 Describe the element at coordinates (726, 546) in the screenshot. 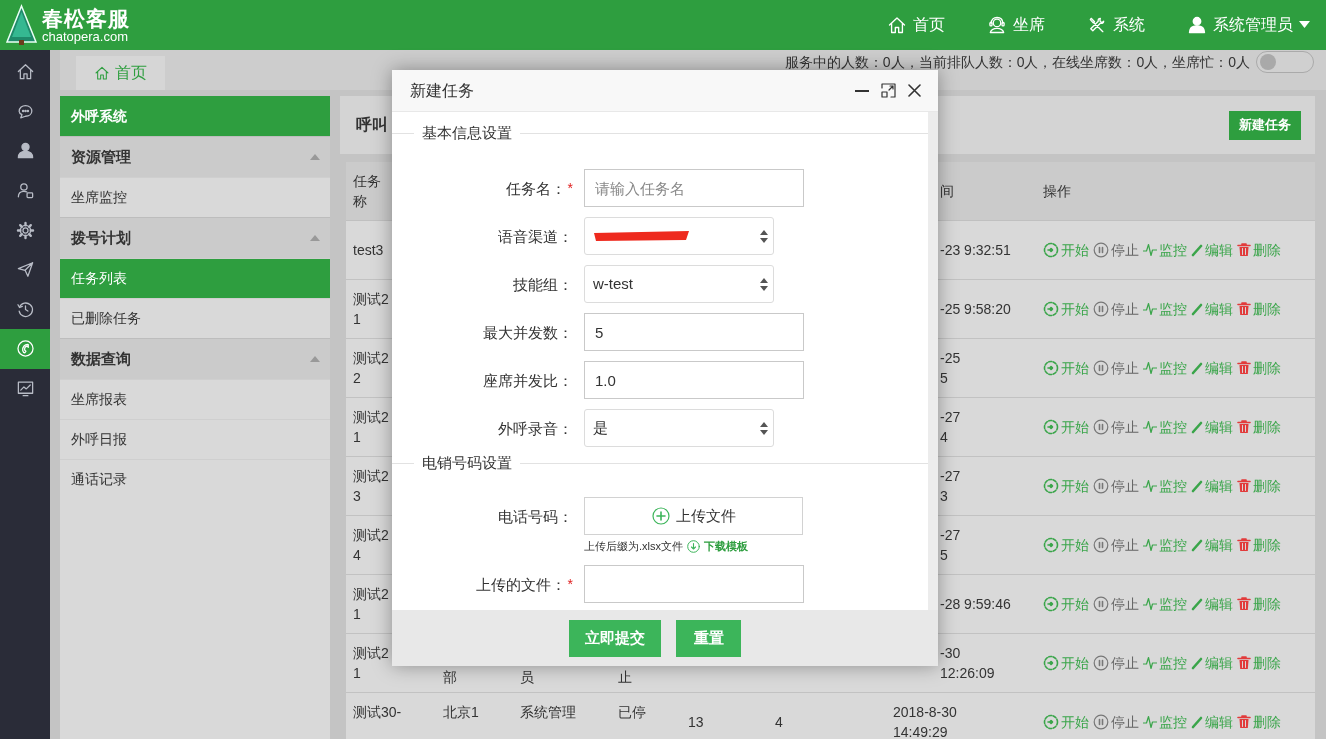

I see `download-template-link: 下载模板` at that location.